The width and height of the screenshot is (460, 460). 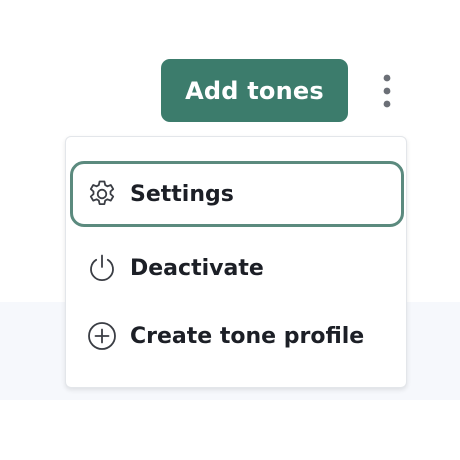 I want to click on add-tones-button-label: Add tones, so click(x=254, y=90).